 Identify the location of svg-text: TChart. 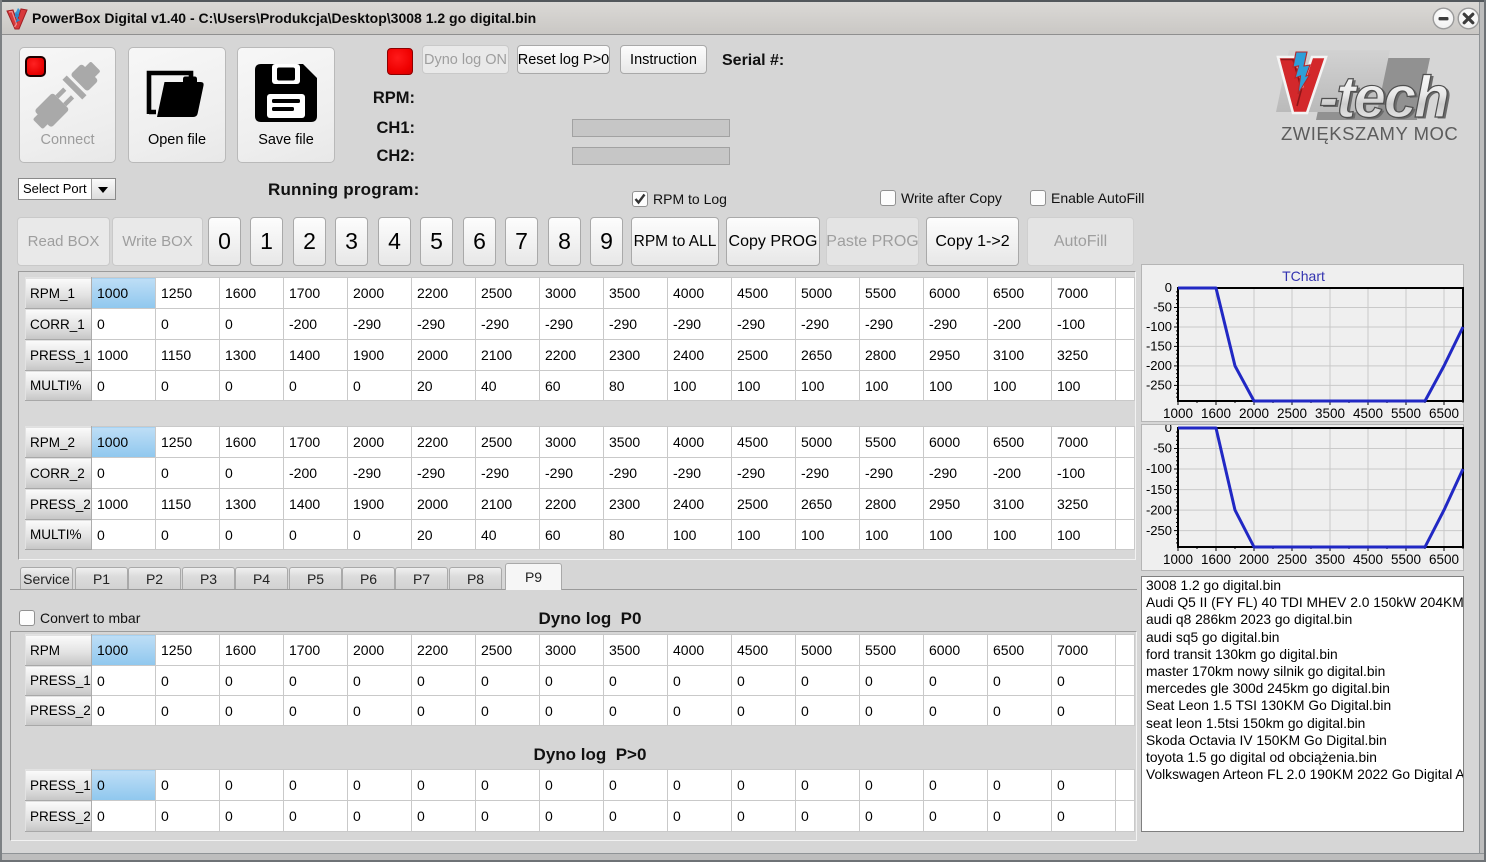
(1303, 276).